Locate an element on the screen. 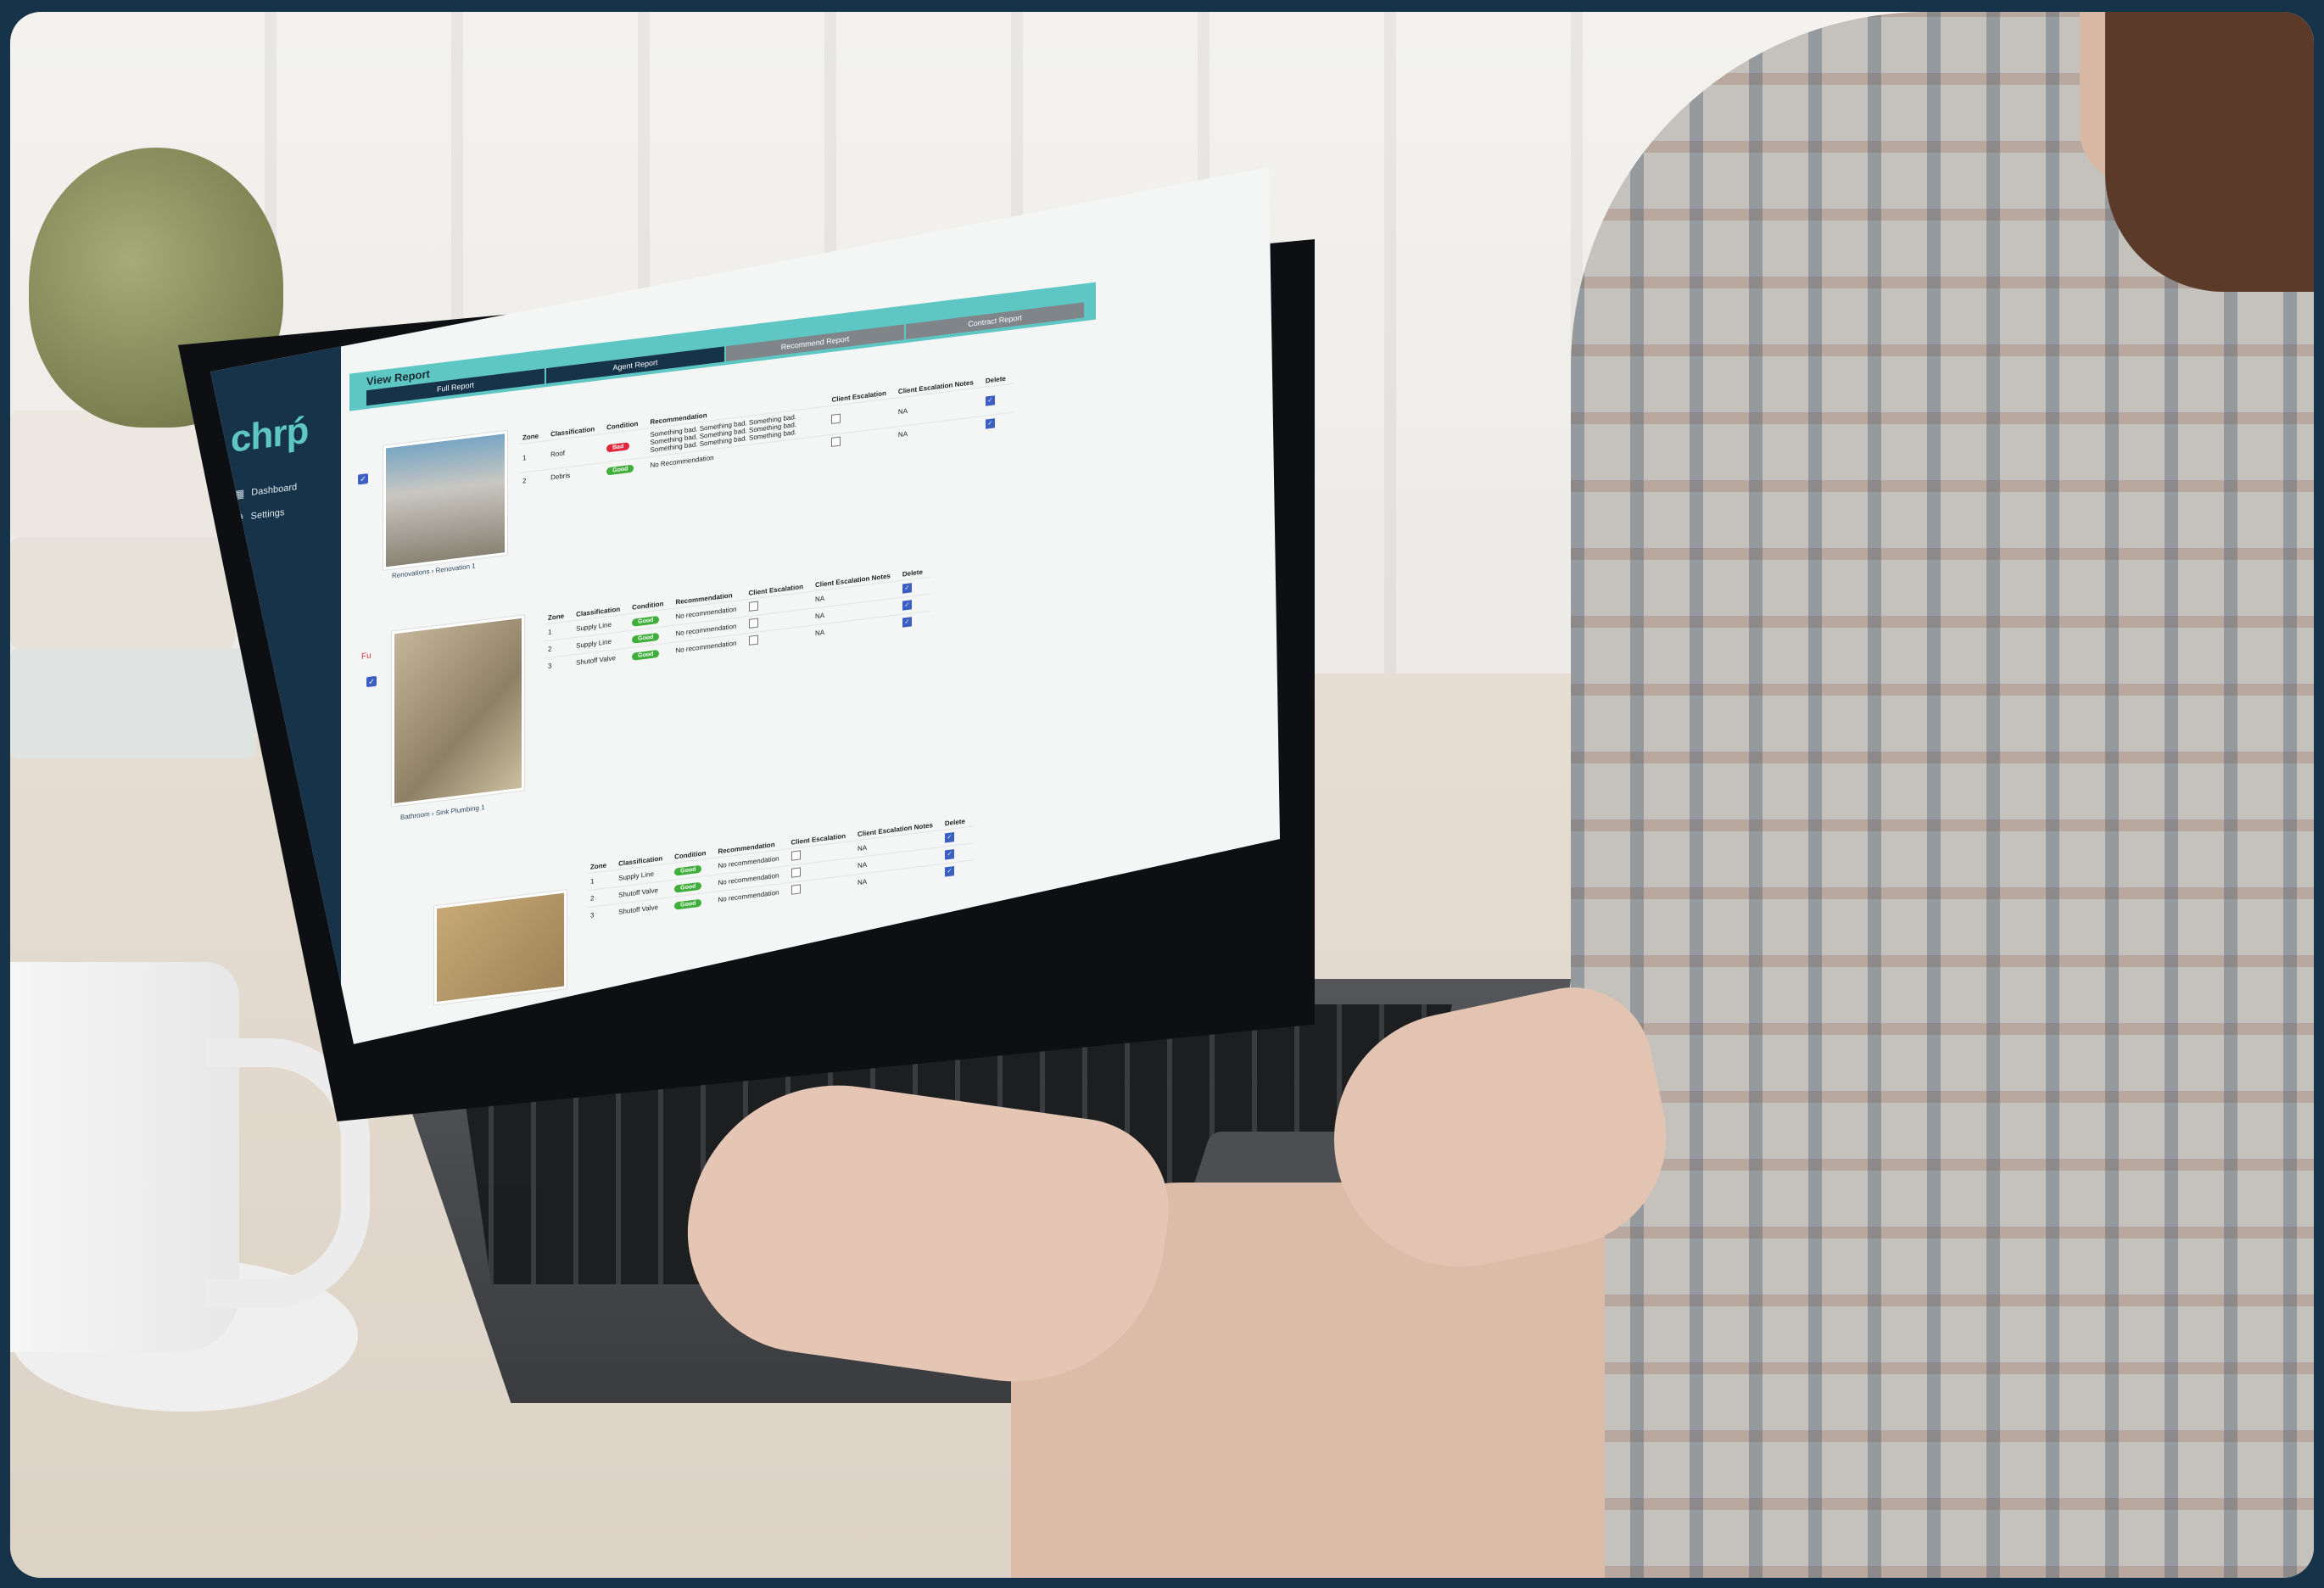  app-logo: chrṕ is located at coordinates (270, 435).